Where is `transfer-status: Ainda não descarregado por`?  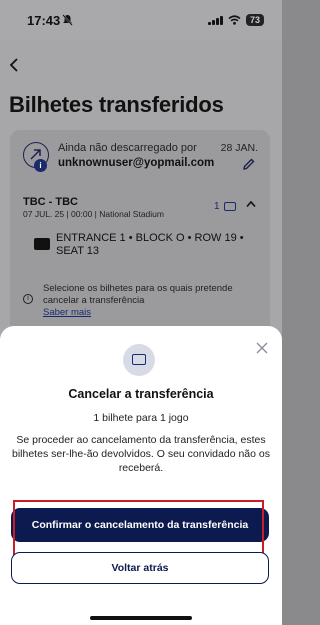 transfer-status: Ainda não descarregado por is located at coordinates (127, 148).